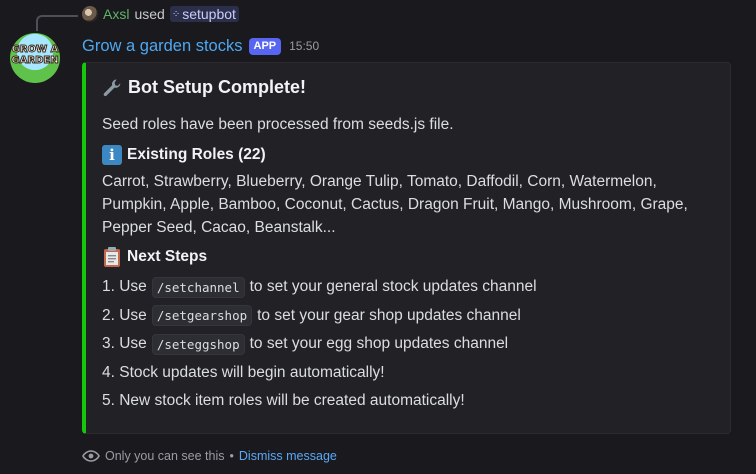  I want to click on user-avatar, so click(90, 14).